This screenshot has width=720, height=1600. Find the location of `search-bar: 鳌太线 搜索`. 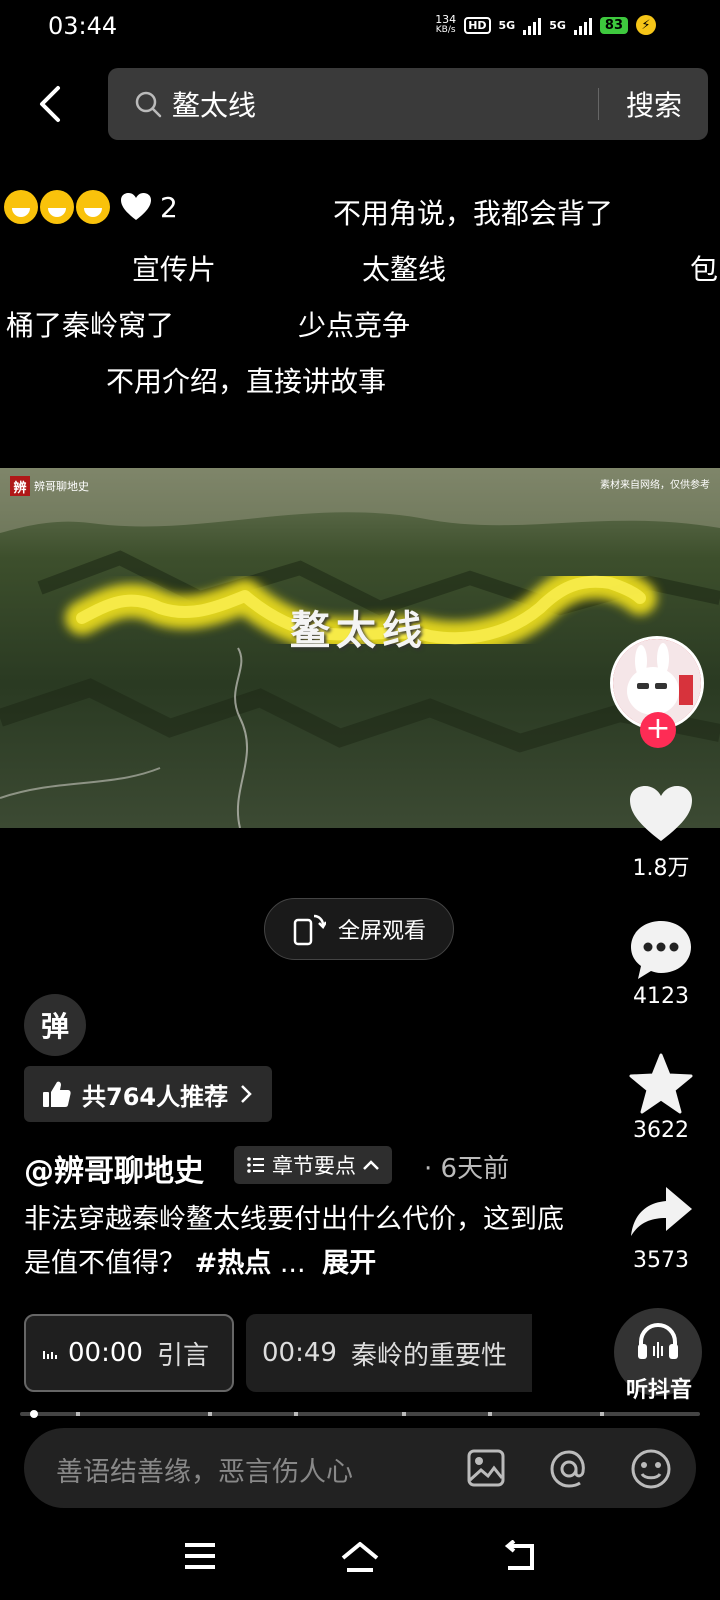

search-bar: 鳌太线 搜索 is located at coordinates (408, 104).